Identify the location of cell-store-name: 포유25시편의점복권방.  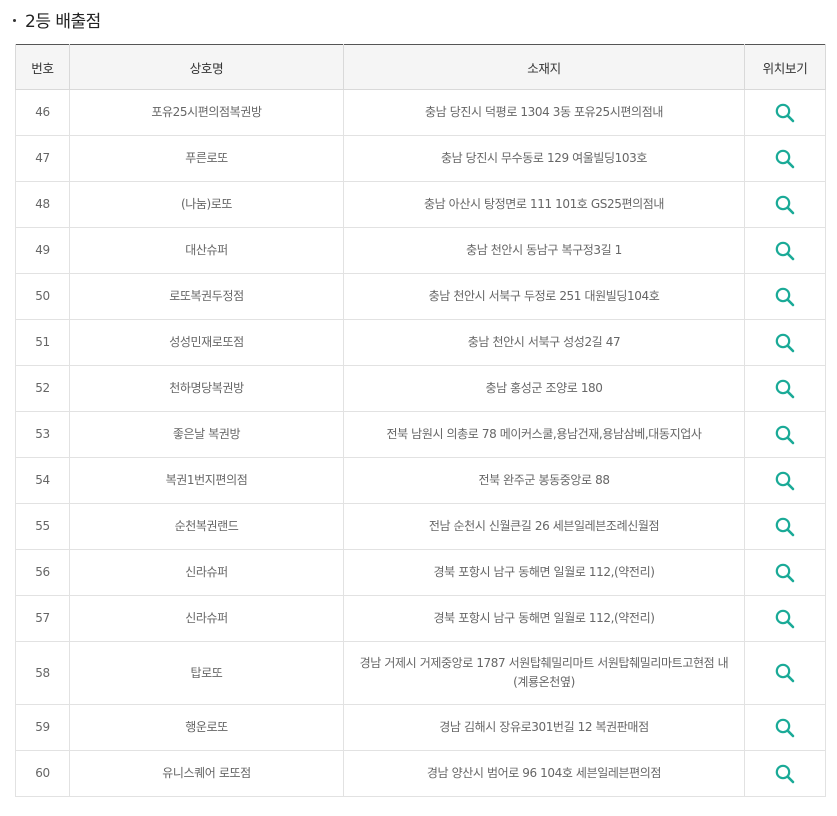
(206, 112).